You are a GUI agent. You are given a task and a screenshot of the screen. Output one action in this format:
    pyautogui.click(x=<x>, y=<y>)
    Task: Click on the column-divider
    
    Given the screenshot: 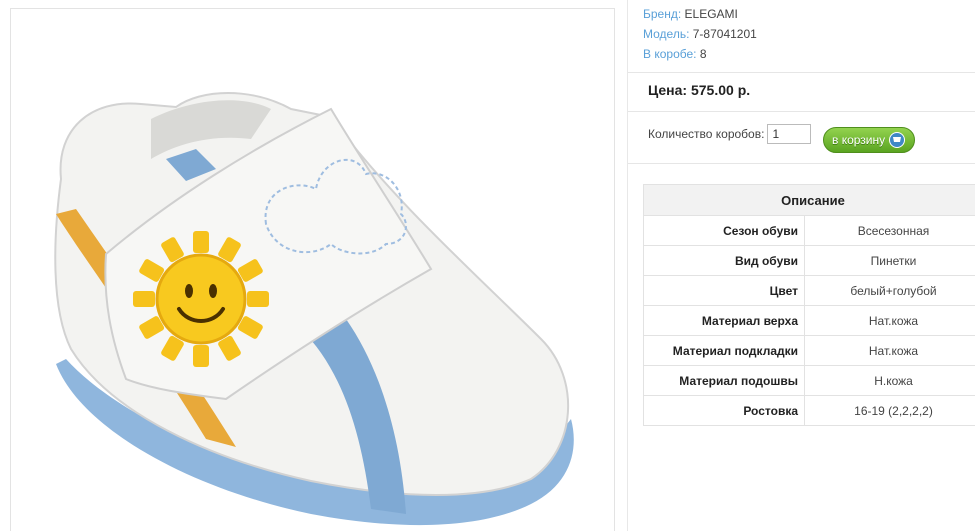 What is the action you would take?
    pyautogui.click(x=627, y=265)
    